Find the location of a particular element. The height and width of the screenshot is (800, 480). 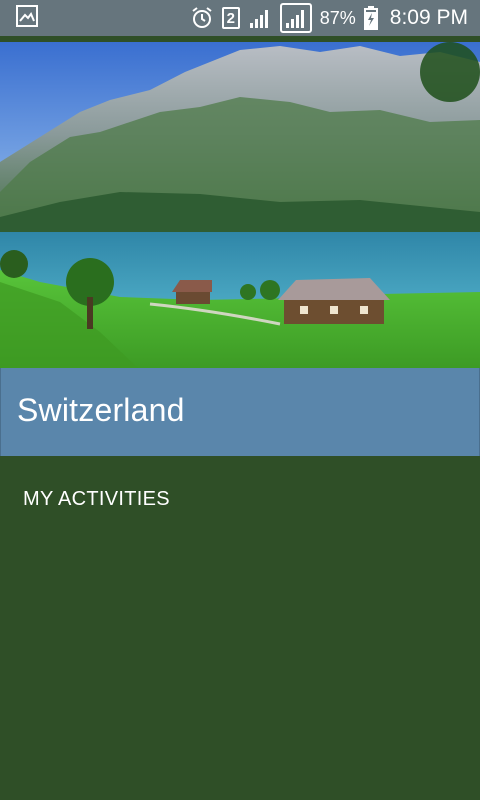

status-bar-right: 2 87% 8:09 PM is located at coordinates (329, 18).